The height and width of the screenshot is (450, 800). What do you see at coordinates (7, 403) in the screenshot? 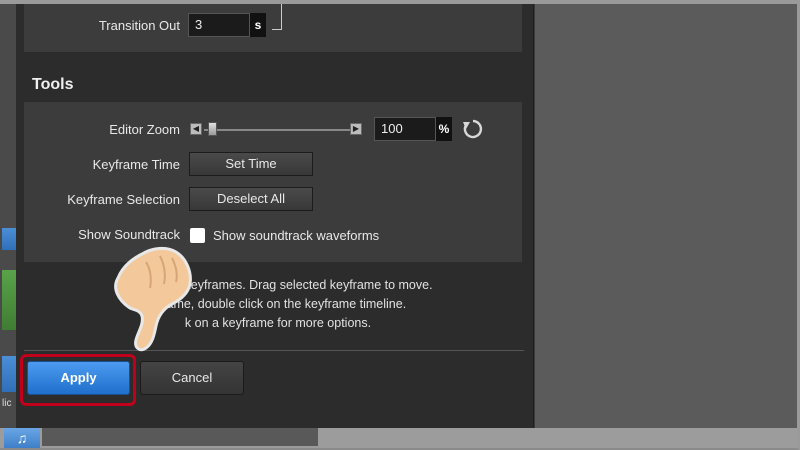
I see `strip-text-fragment: lic` at bounding box center [7, 403].